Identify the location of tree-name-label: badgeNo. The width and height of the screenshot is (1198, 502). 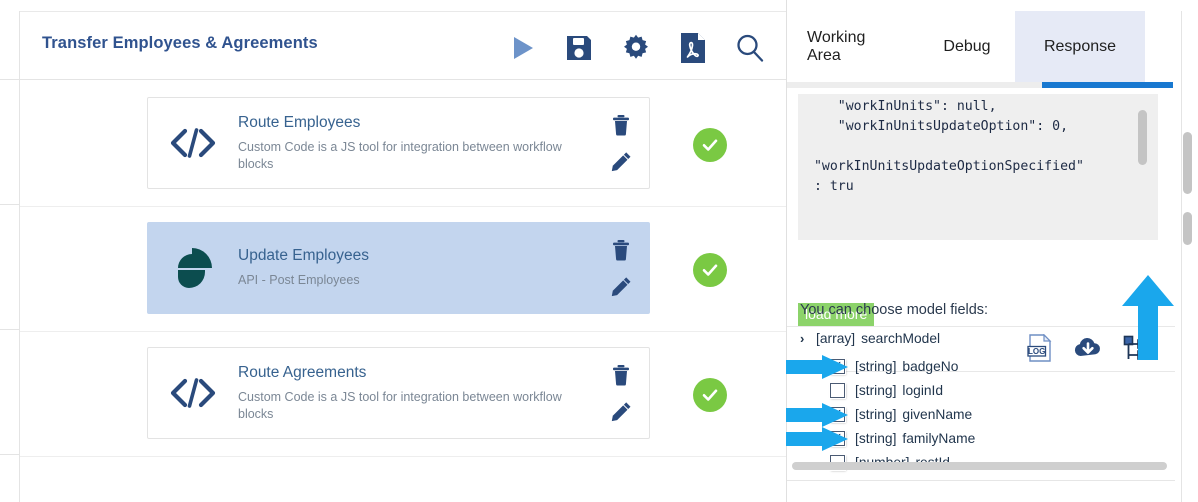
(930, 366).